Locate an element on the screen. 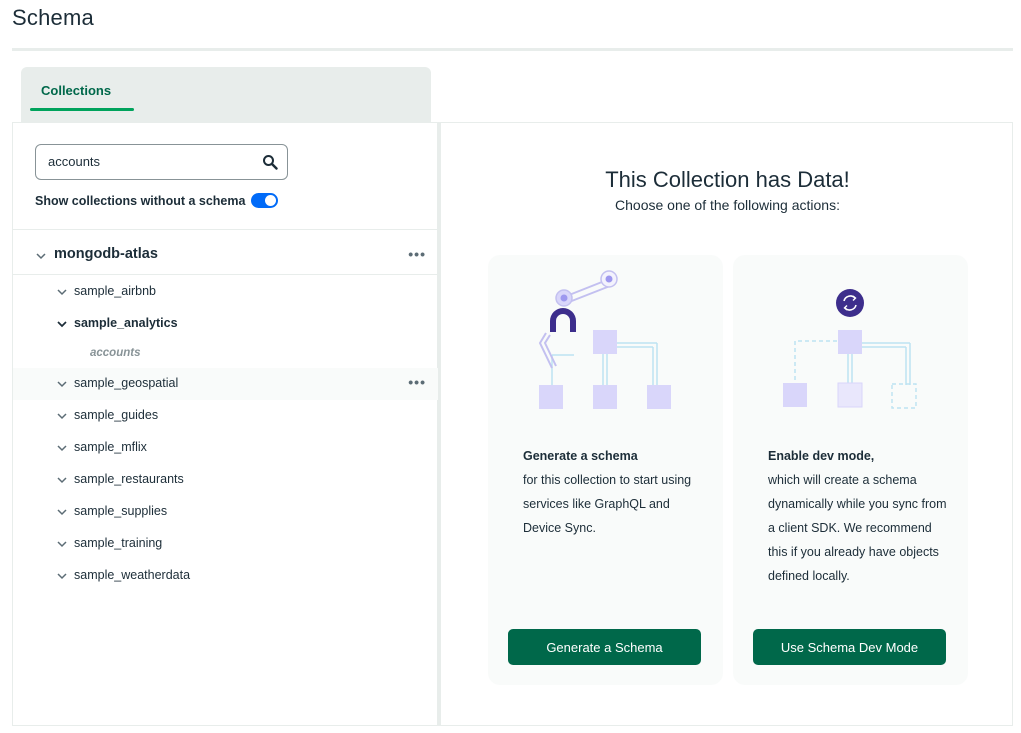  collection-name: sample_guides is located at coordinates (116, 415).